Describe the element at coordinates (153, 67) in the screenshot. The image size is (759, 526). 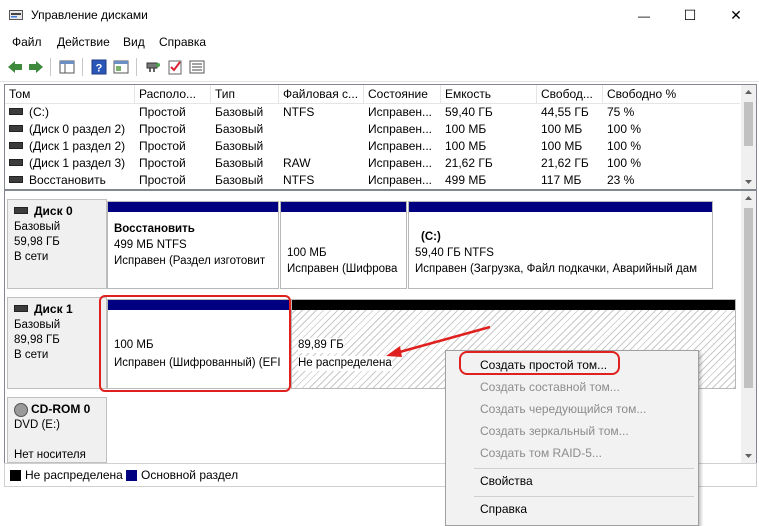
I see `connect-icon` at that location.